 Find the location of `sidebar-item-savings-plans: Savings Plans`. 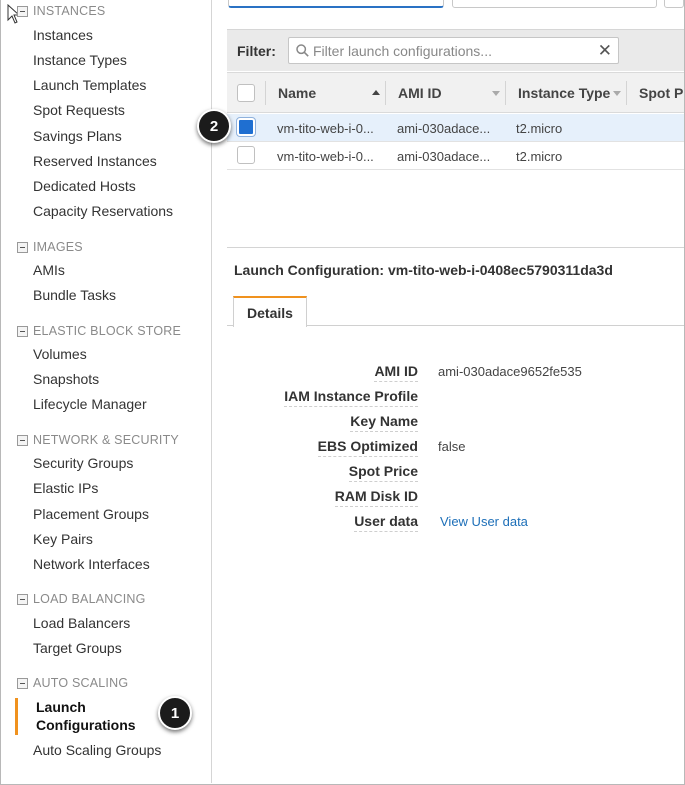

sidebar-item-savings-plans: Savings Plans is located at coordinates (77, 136).